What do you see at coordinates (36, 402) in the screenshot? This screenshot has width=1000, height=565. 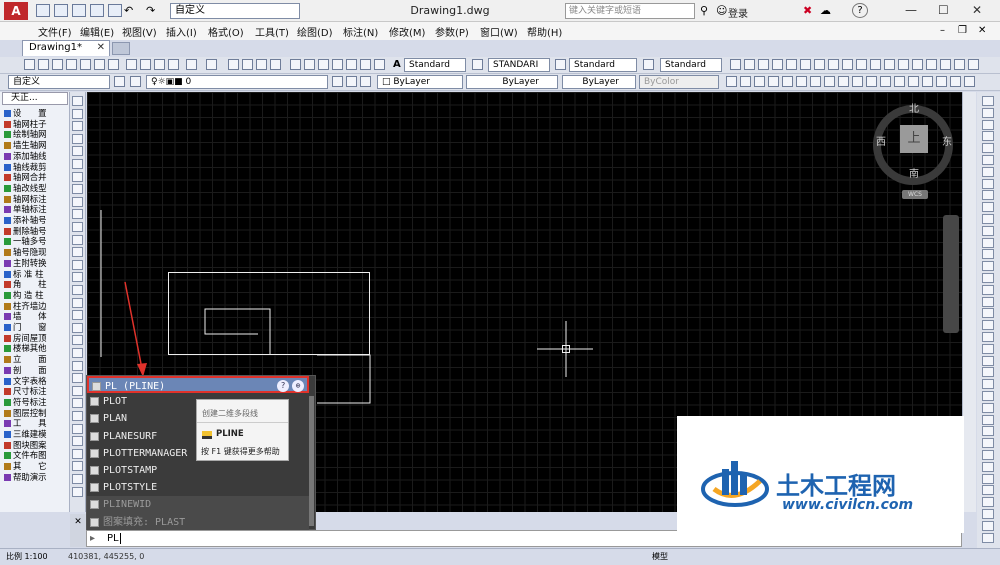 I see `tianzheng-item: 符号标注` at bounding box center [36, 402].